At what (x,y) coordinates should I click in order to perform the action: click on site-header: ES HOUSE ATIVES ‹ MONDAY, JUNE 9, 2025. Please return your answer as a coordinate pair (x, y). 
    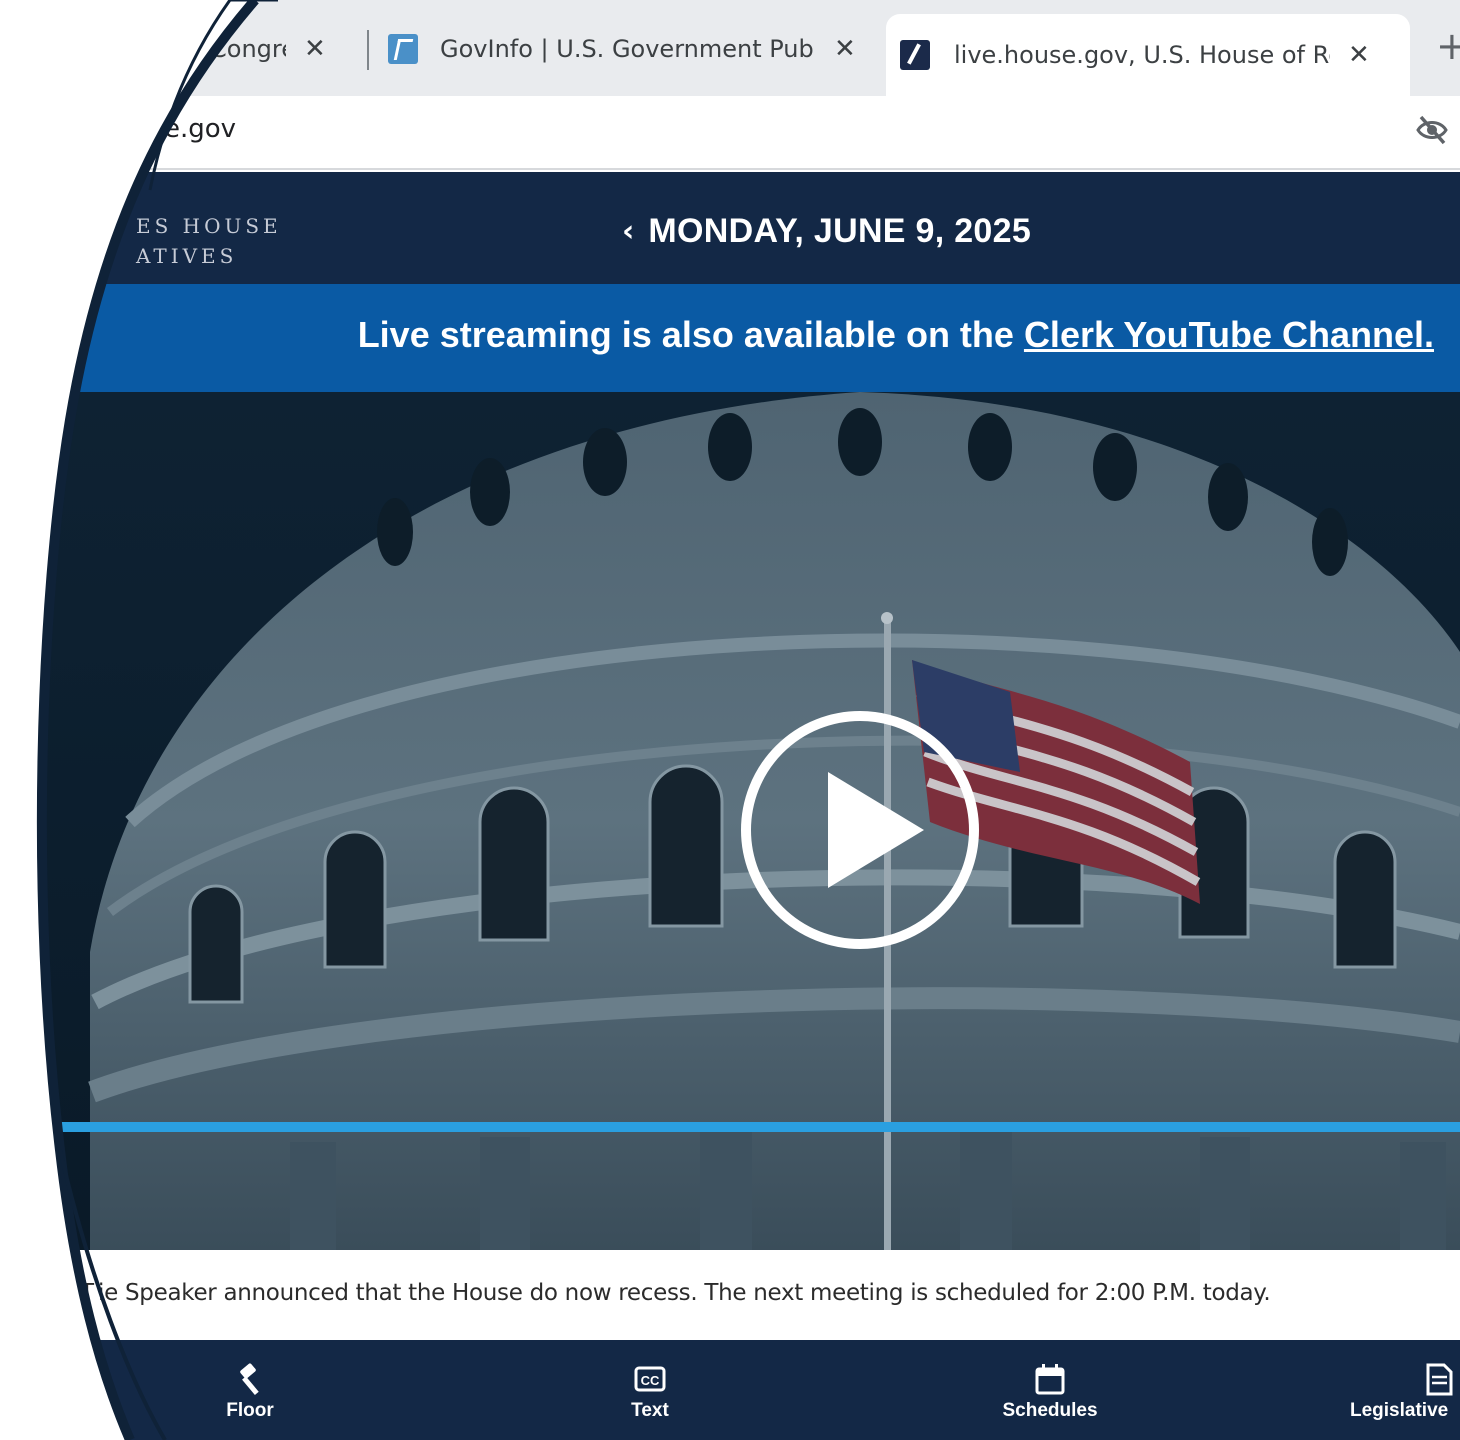
    Looking at the image, I should click on (730, 228).